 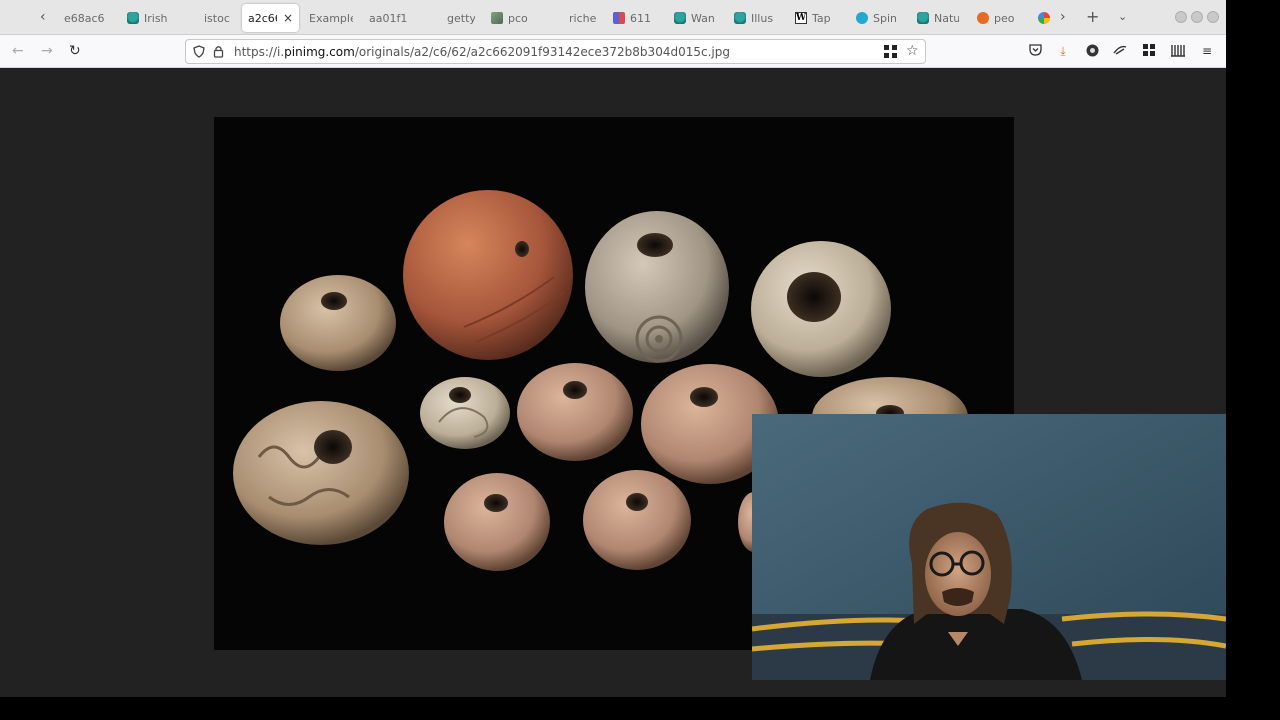 What do you see at coordinates (821, 18) in the screenshot?
I see `tab-label: Tap` at bounding box center [821, 18].